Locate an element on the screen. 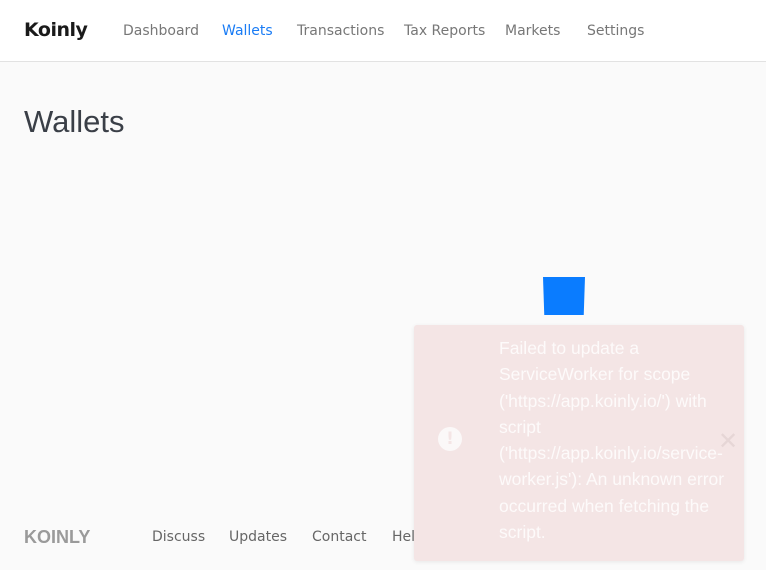  nav-settings: Settings is located at coordinates (615, 31).